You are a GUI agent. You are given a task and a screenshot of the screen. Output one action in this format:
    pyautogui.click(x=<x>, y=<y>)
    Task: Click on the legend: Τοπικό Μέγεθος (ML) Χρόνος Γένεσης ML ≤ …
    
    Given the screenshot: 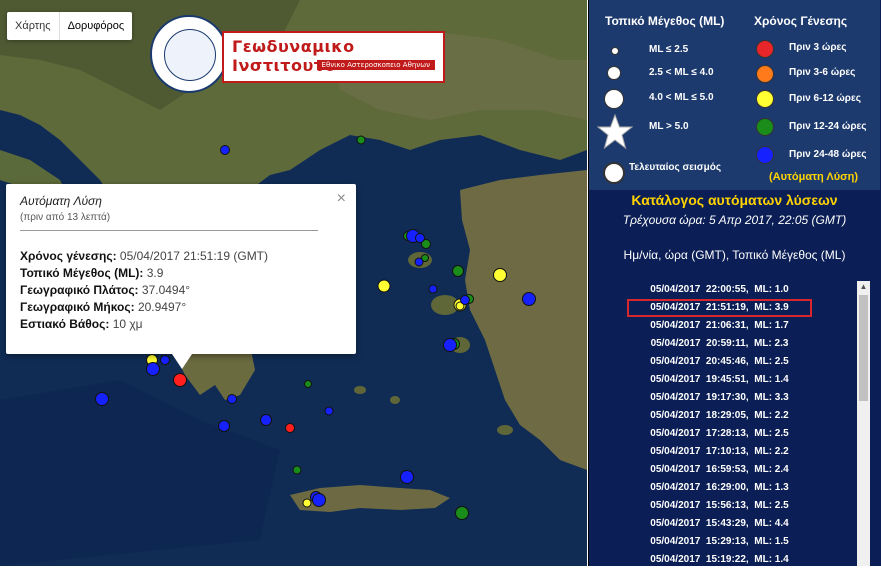 What is the action you would take?
    pyautogui.click(x=734, y=95)
    